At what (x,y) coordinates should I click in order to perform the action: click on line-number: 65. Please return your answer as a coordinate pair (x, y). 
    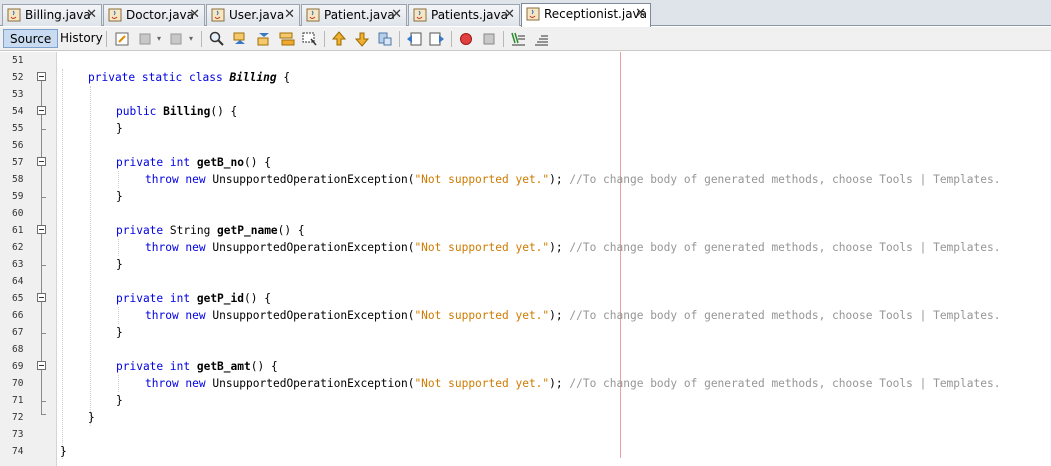
    Looking at the image, I should click on (18, 298).